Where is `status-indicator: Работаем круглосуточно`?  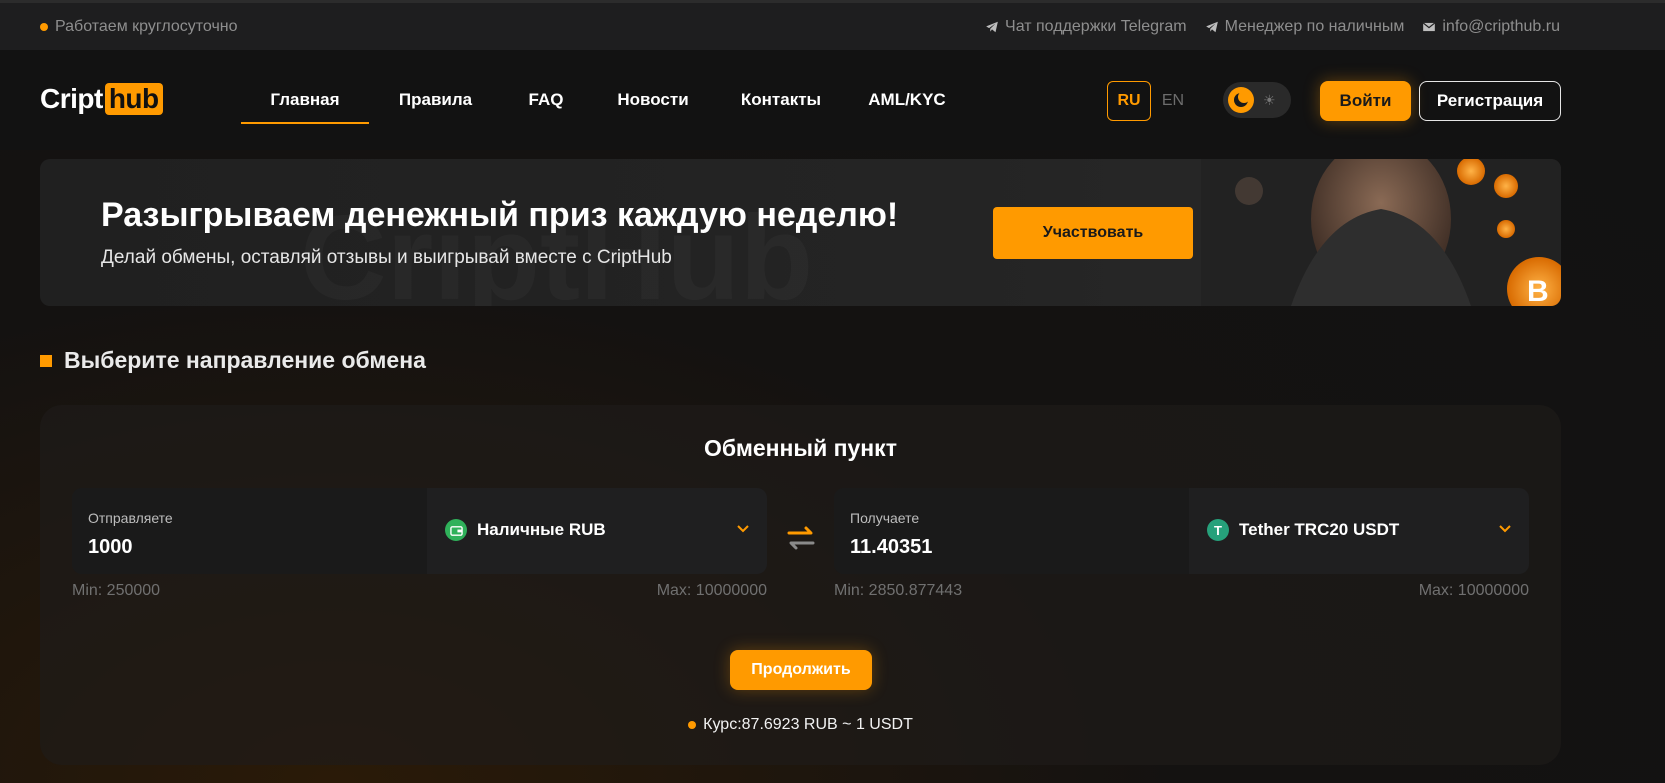 status-indicator: Работаем круглосуточно is located at coordinates (139, 27).